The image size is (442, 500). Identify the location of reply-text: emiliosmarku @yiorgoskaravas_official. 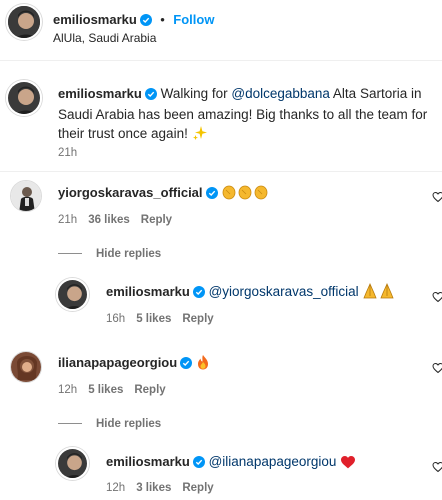
(251, 293).